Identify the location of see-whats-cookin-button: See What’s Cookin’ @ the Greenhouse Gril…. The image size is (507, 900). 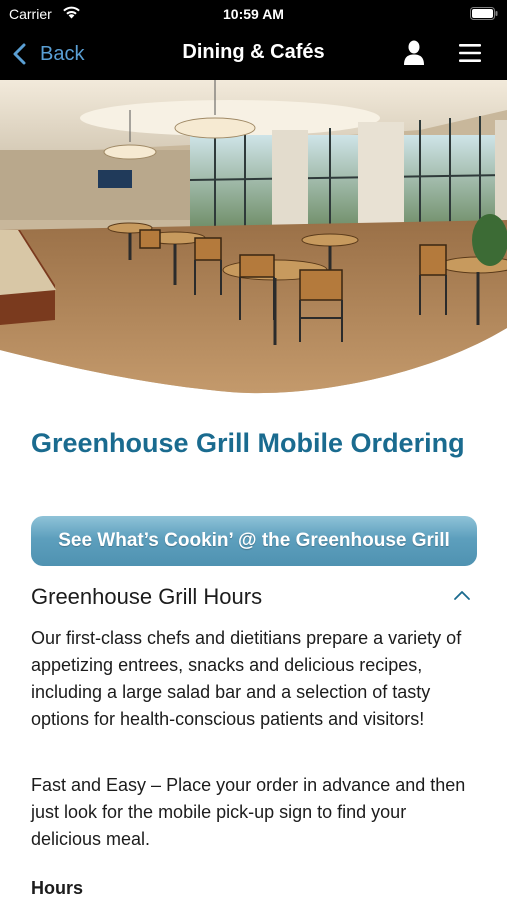
(254, 541).